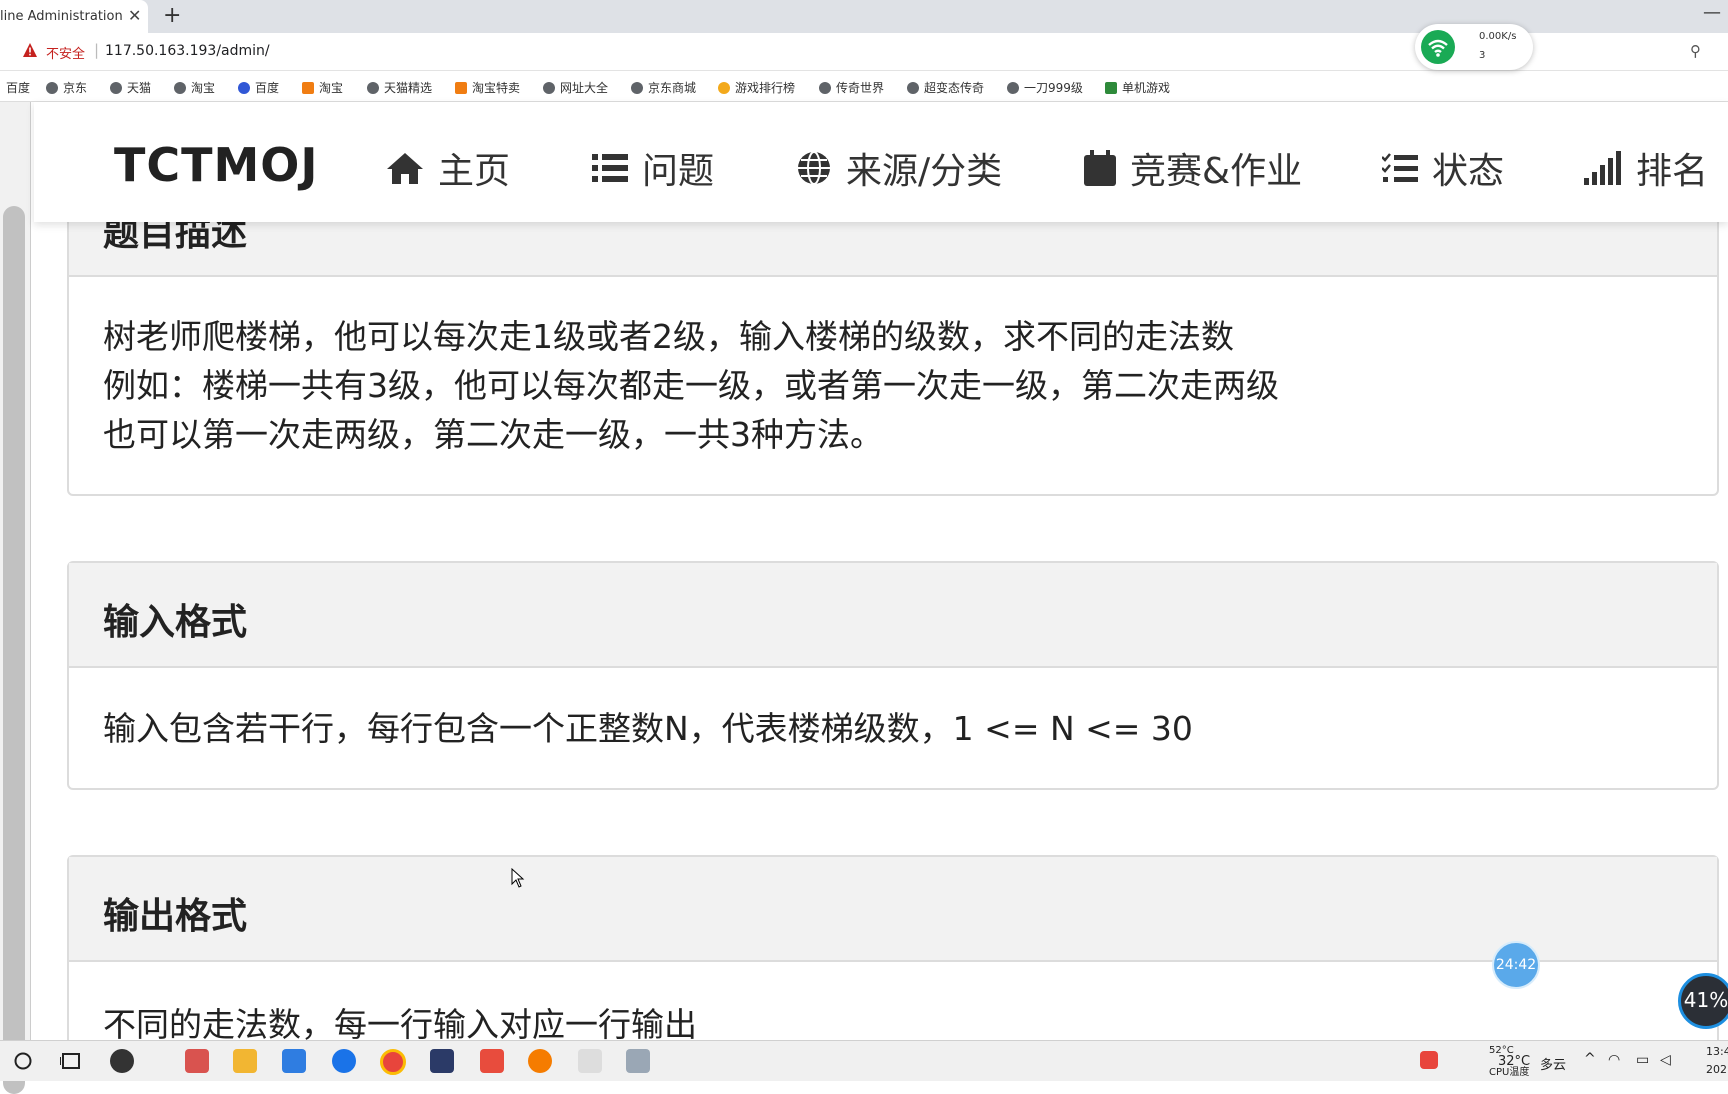  Describe the element at coordinates (1703, 1001) in the screenshot. I see `memory-gauge: 41%` at that location.